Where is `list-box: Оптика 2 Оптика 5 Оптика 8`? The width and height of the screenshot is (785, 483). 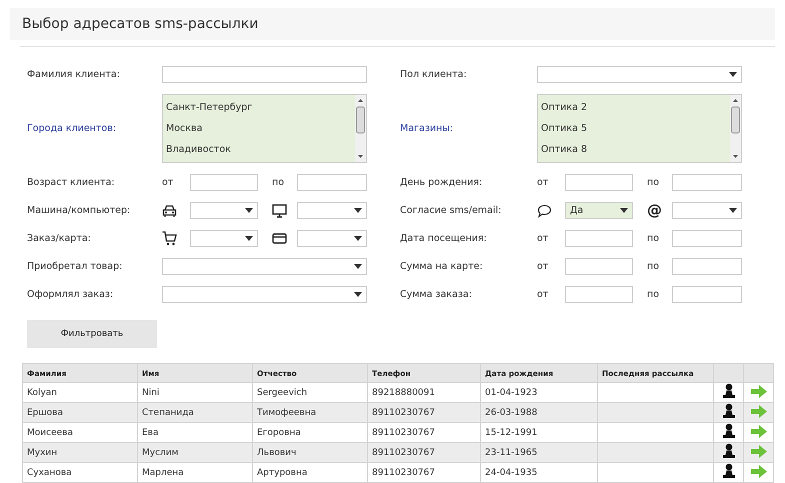
list-box: Оптика 2 Оптика 5 Оптика 8 is located at coordinates (639, 128).